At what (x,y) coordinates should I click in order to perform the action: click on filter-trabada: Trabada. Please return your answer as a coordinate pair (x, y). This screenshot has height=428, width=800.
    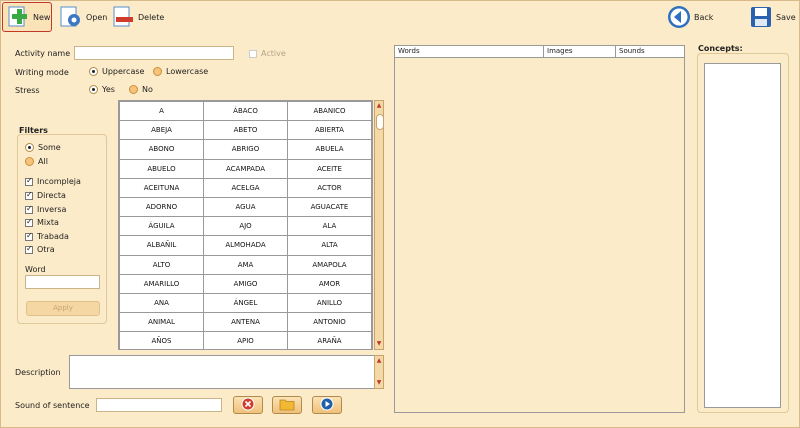
    Looking at the image, I should click on (47, 236).